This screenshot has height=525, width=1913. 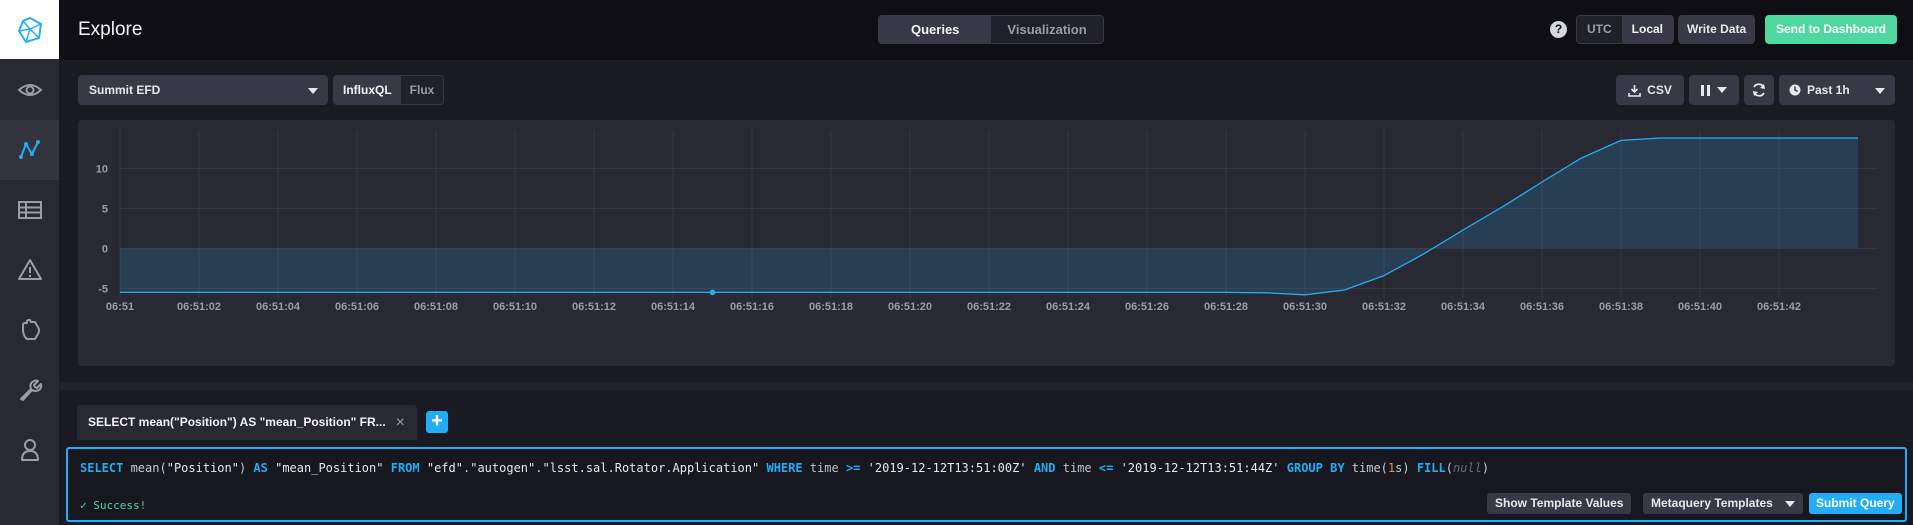 I want to click on query-token: GROUP BY, so click(x=1315, y=468).